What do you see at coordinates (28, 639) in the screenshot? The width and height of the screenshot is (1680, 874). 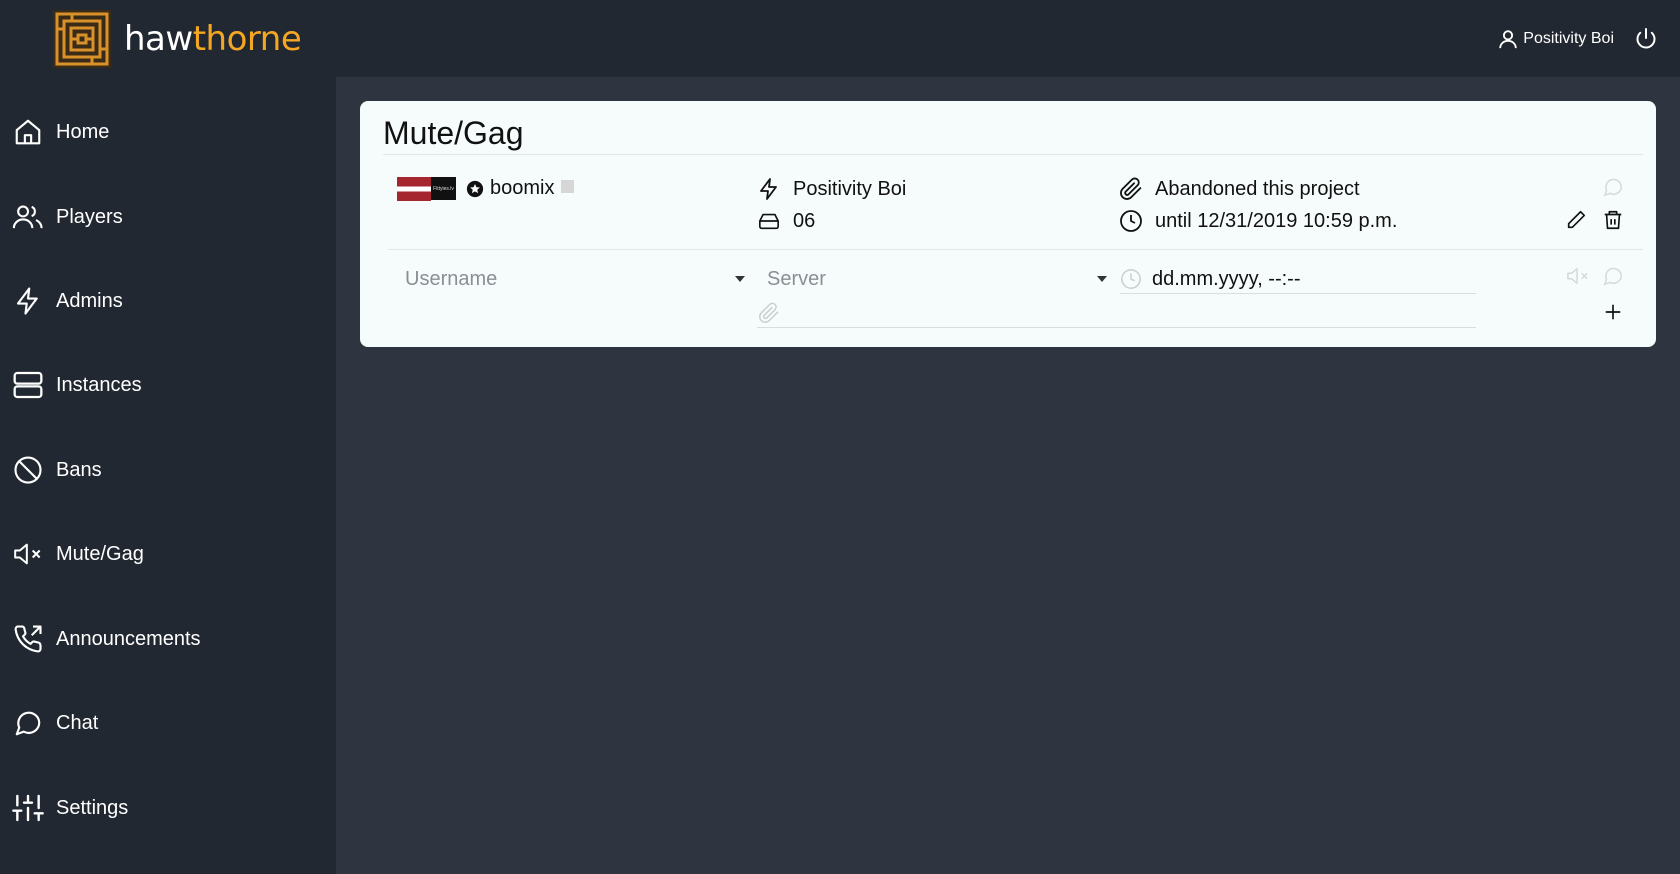 I see `phone-outgoing-icon` at bounding box center [28, 639].